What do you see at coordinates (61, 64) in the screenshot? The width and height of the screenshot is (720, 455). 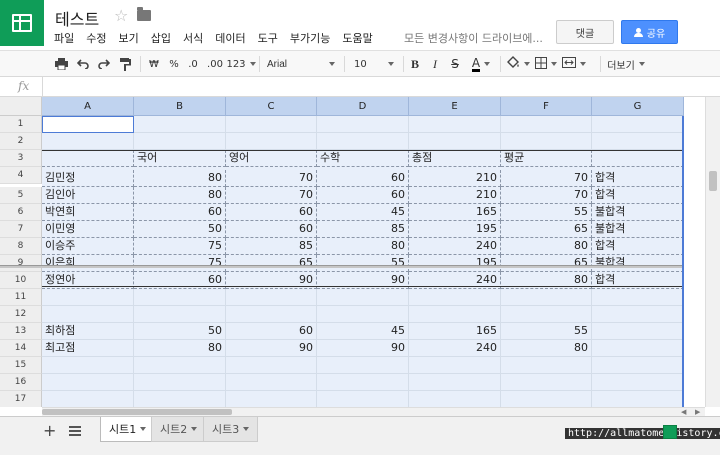 I see `print-icon` at bounding box center [61, 64].